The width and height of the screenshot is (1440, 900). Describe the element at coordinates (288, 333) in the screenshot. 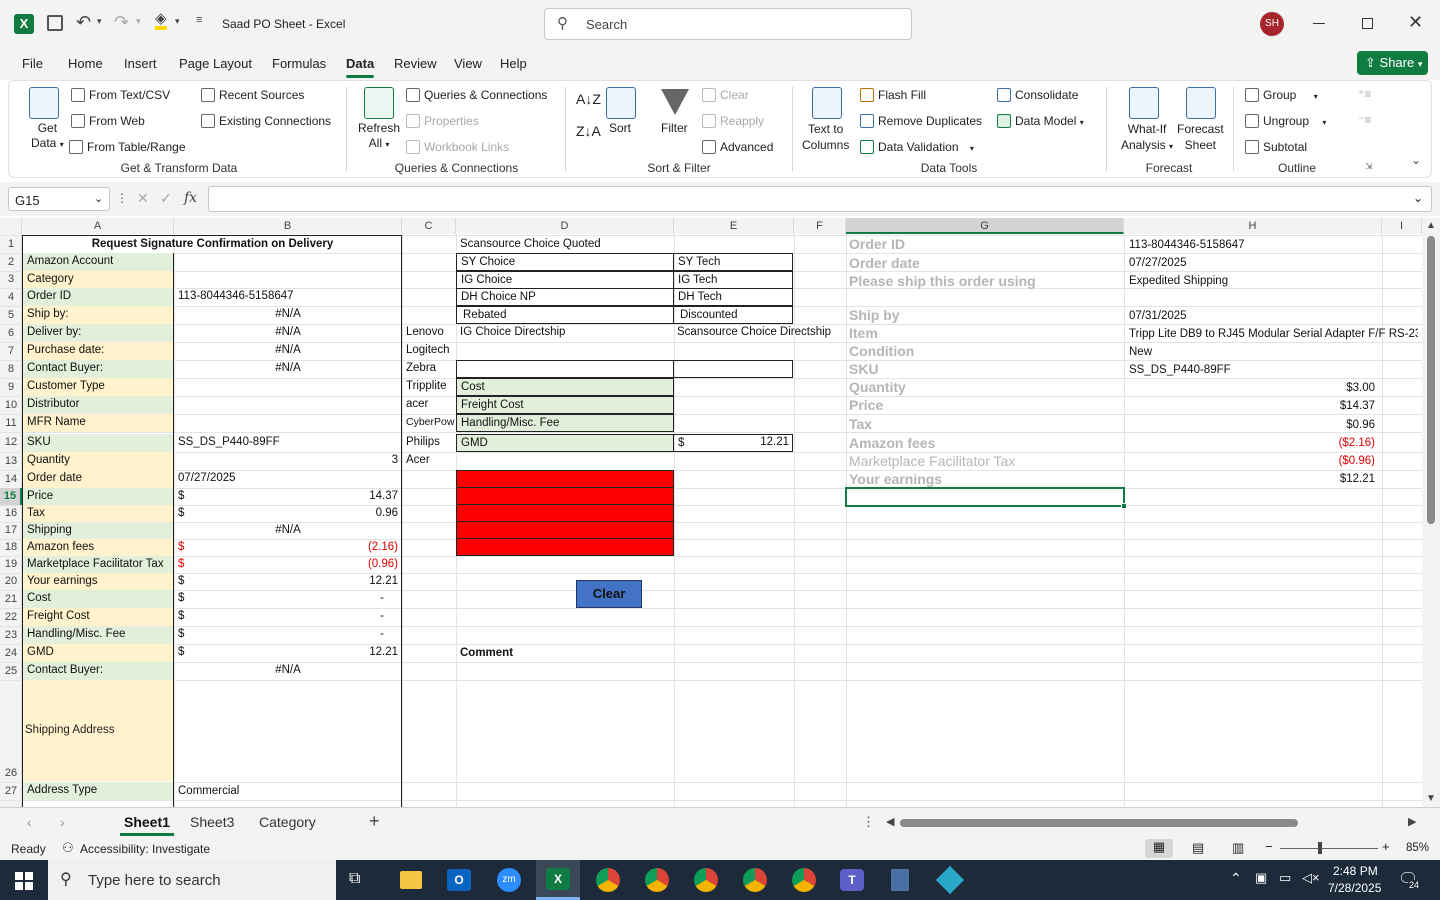

I see `value-deliver-by: #N/A` at that location.